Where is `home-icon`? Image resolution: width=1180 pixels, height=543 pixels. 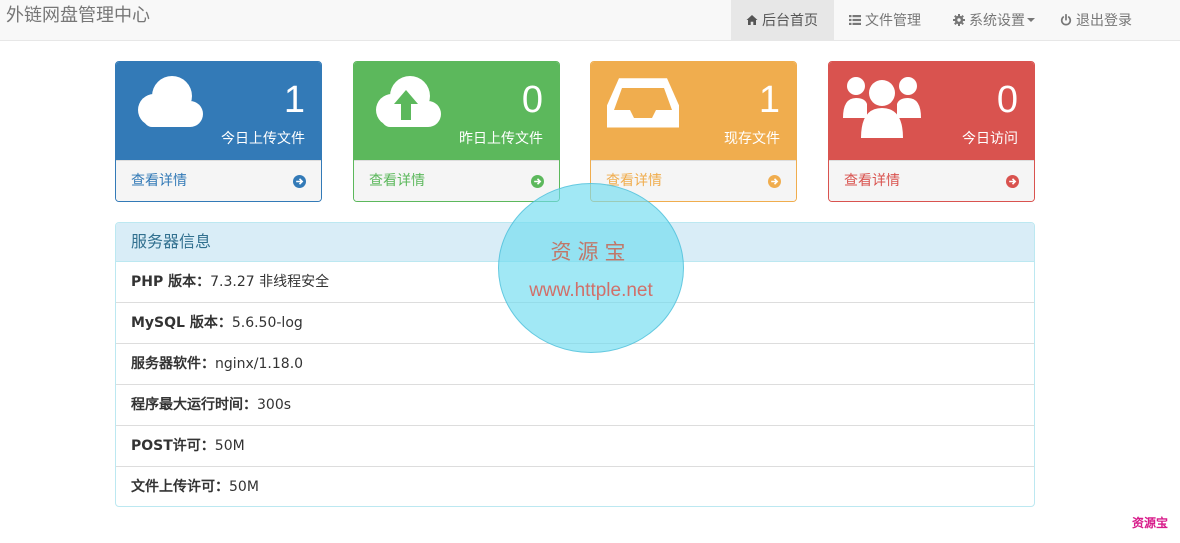 home-icon is located at coordinates (752, 20).